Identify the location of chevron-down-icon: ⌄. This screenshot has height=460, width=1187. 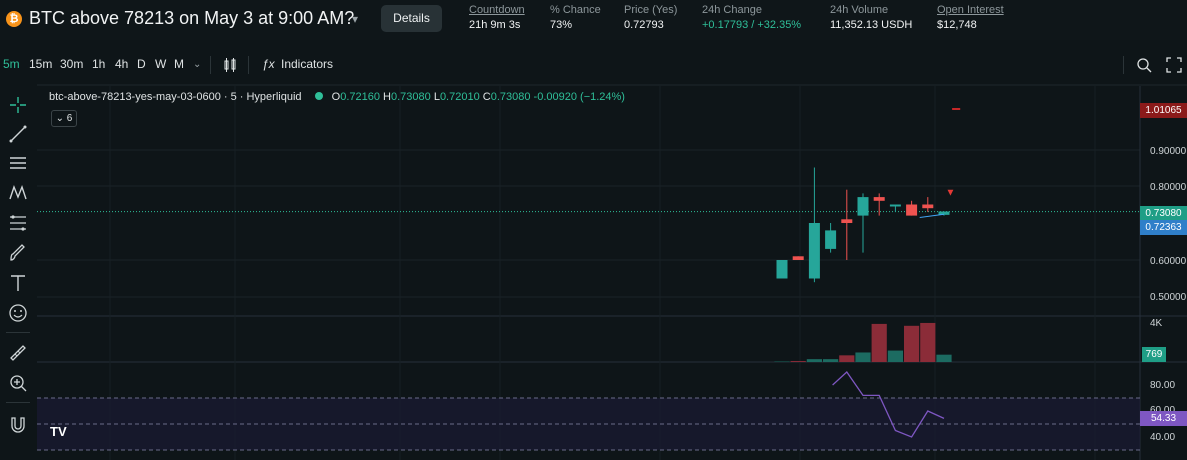
(60, 118).